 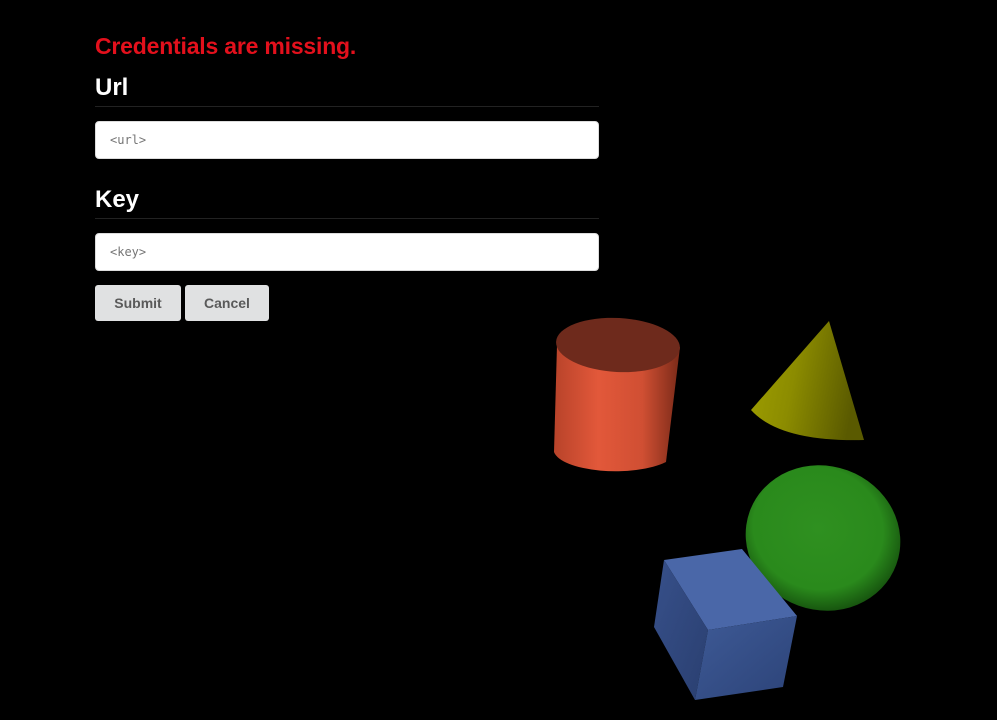 I want to click on form-actions: Submit Cancel, so click(x=347, y=303).